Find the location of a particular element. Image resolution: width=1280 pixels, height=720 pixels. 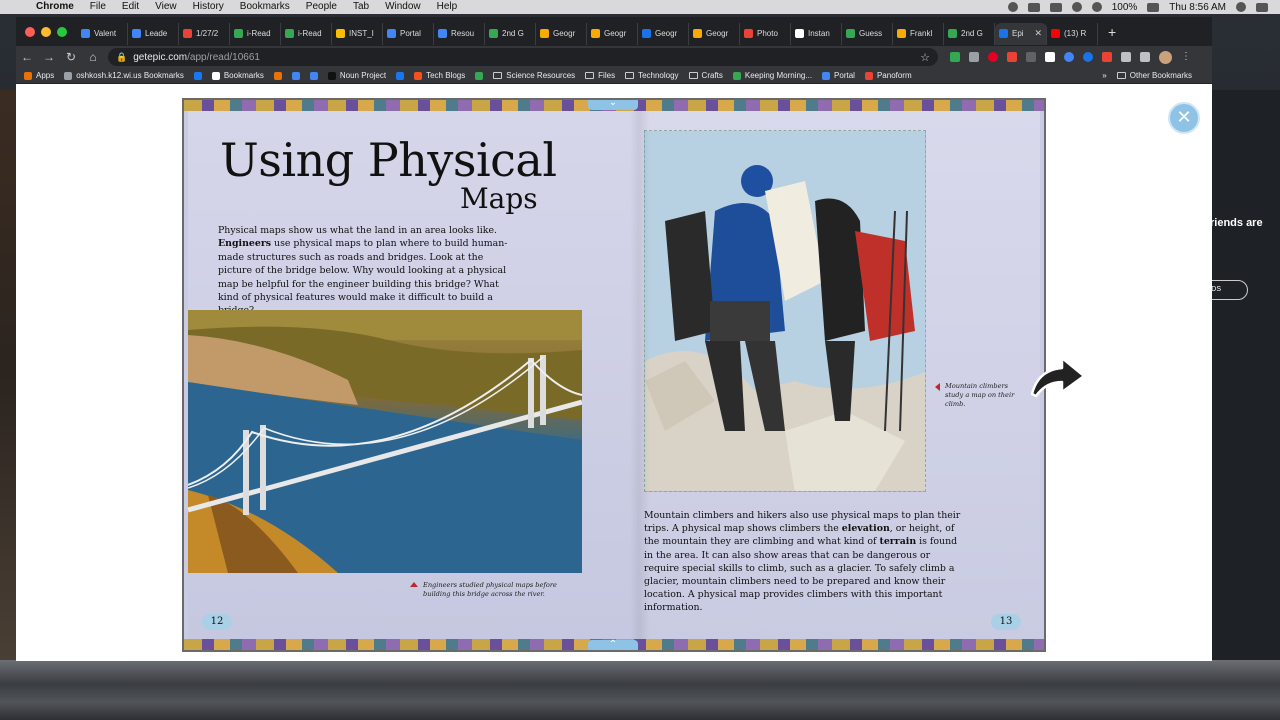

menu-view: View is located at coordinates (166, 7).